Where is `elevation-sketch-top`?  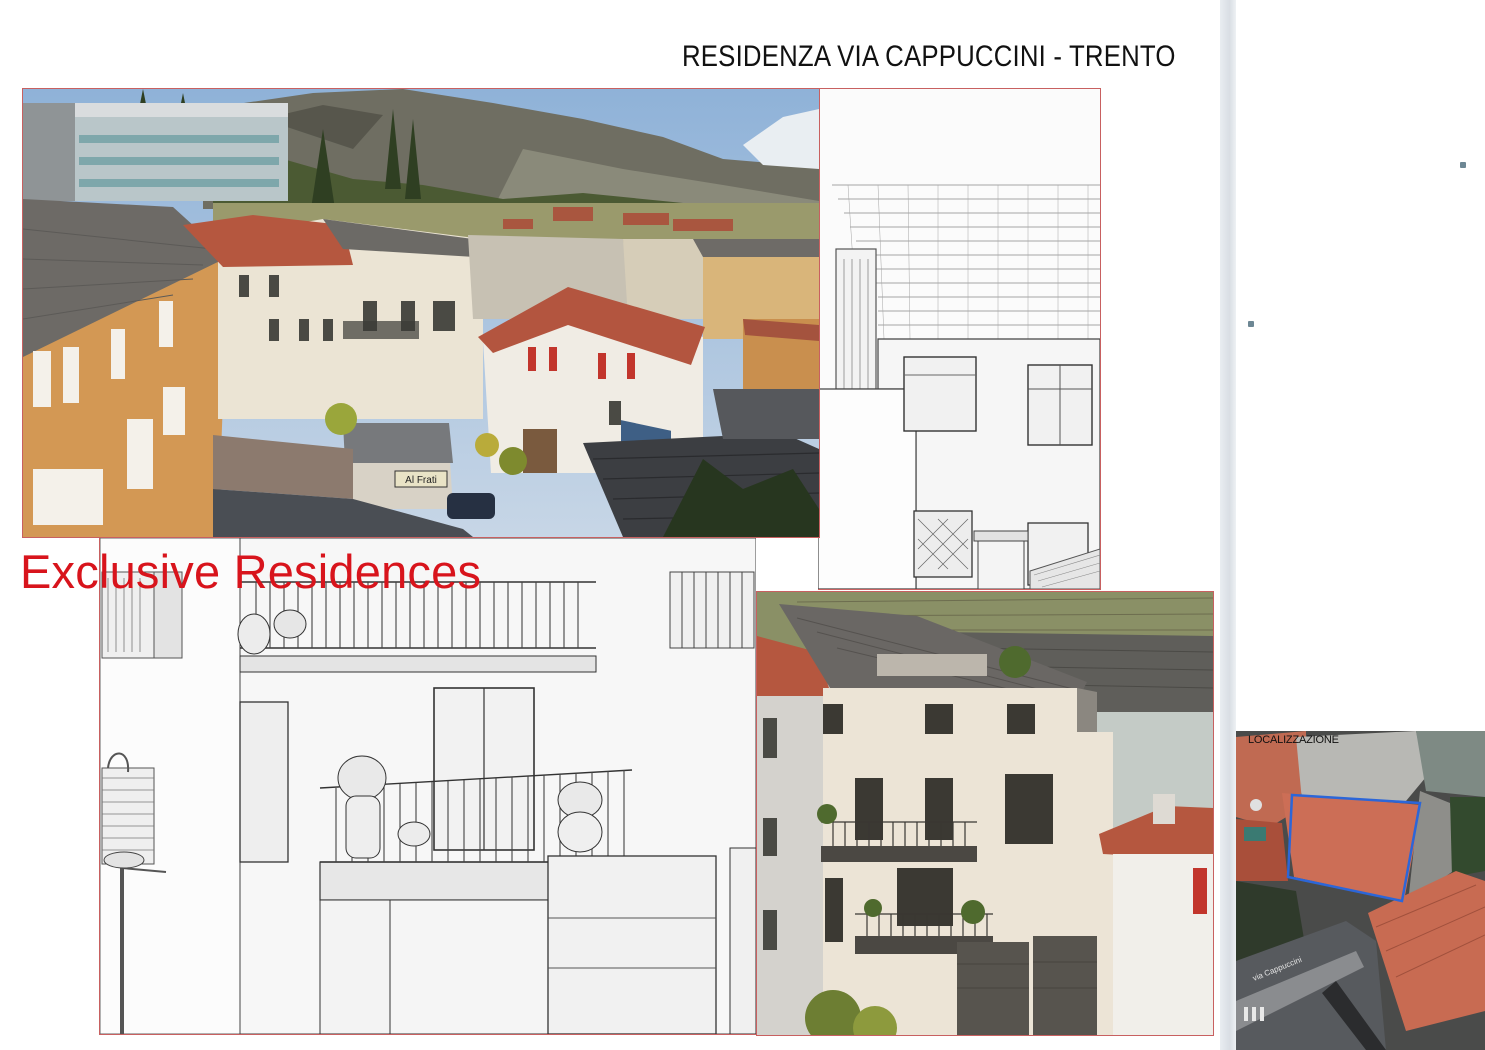
elevation-sketch-top is located at coordinates (959, 339).